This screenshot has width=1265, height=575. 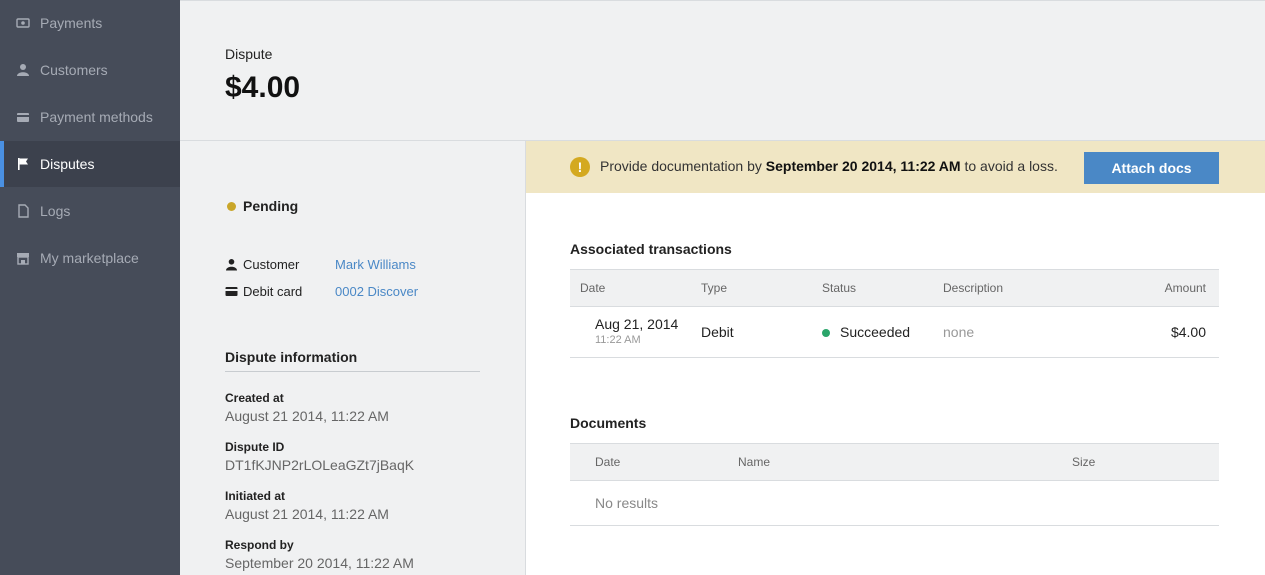 What do you see at coordinates (74, 70) in the screenshot?
I see `sidebar-item-label: Customers` at bounding box center [74, 70].